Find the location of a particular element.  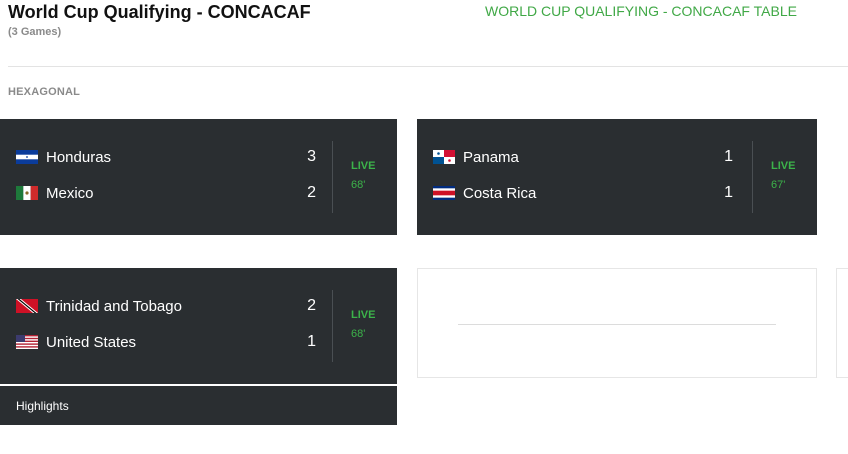

panama-flag-icon is located at coordinates (444, 157).